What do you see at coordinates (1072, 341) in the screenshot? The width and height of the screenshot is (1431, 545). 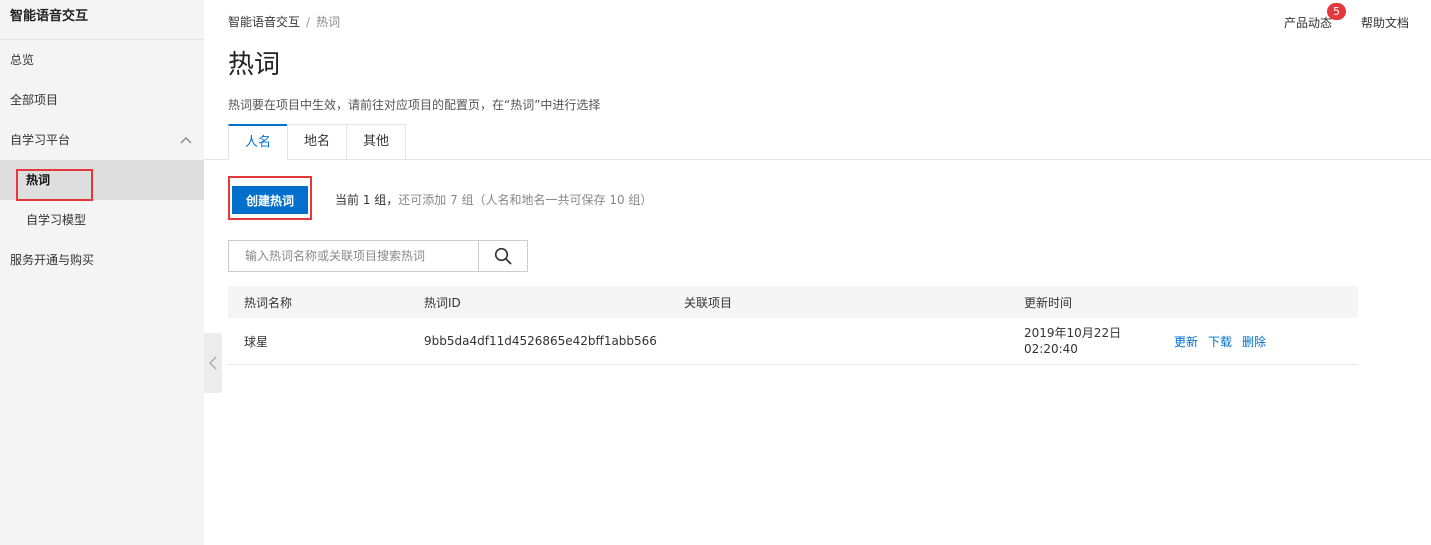 I see `hotword-updated-time: 2019年10月22日 02:20:40` at bounding box center [1072, 341].